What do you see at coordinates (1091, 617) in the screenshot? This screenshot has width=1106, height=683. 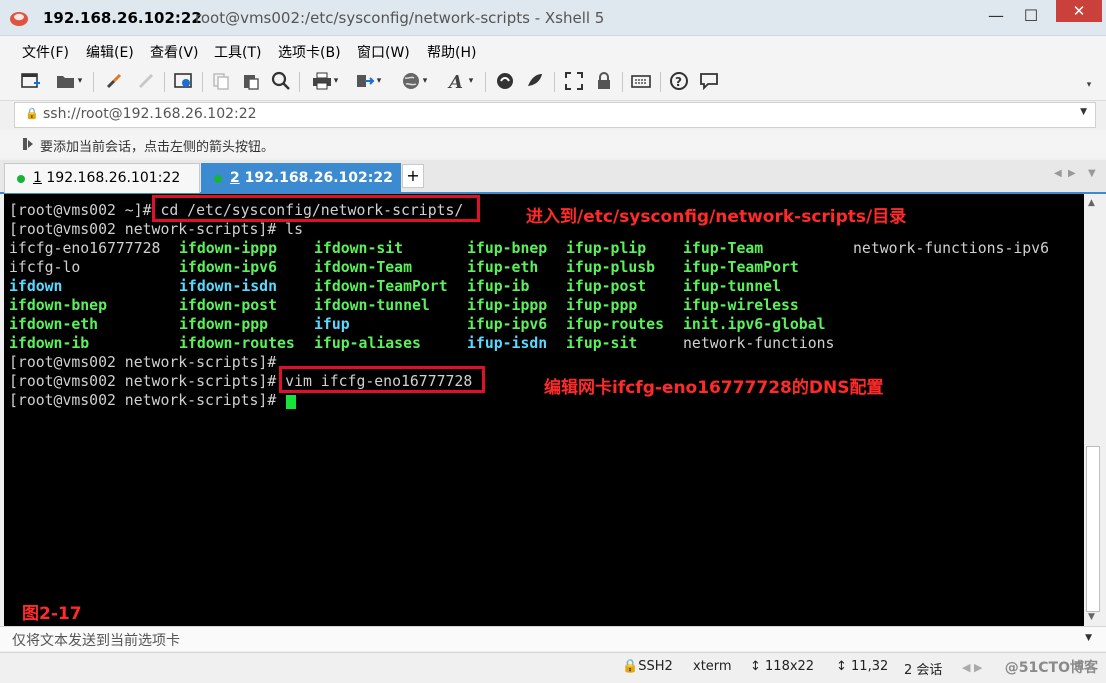 I see `scroll-down-icon: ▼` at bounding box center [1091, 617].